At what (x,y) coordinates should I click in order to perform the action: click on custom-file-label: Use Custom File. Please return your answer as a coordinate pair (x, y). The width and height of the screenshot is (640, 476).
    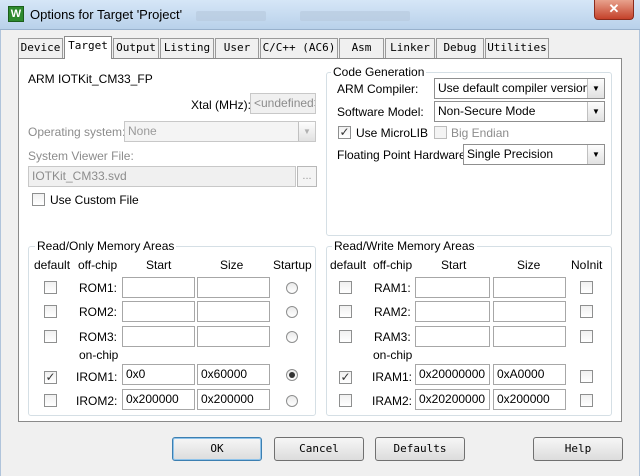
    Looking at the image, I should click on (94, 200).